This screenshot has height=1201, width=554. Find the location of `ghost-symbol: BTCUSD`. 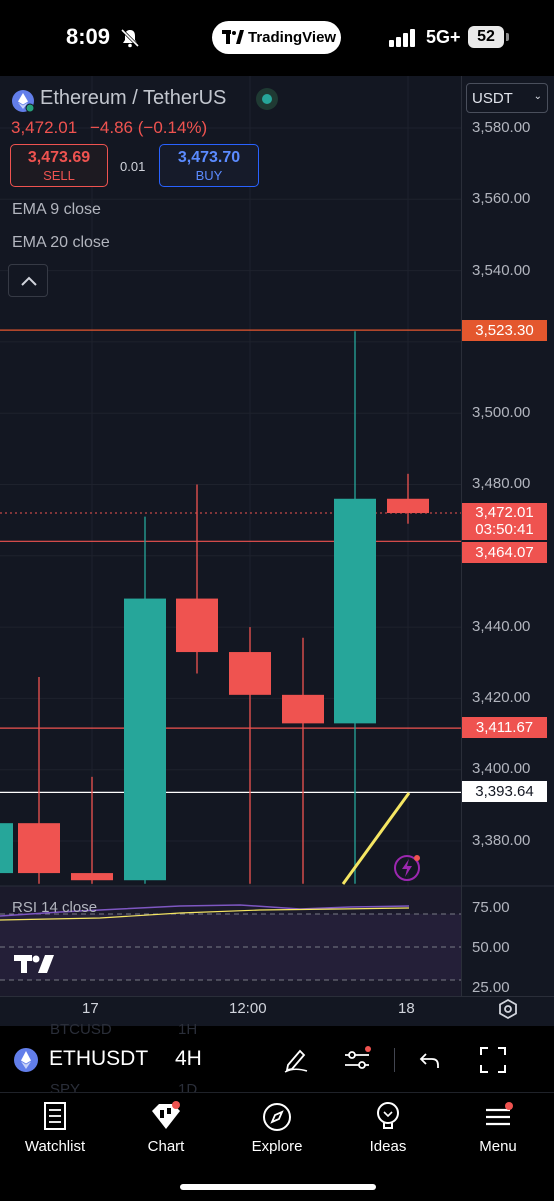

ghost-symbol: BTCUSD is located at coordinates (81, 1029).